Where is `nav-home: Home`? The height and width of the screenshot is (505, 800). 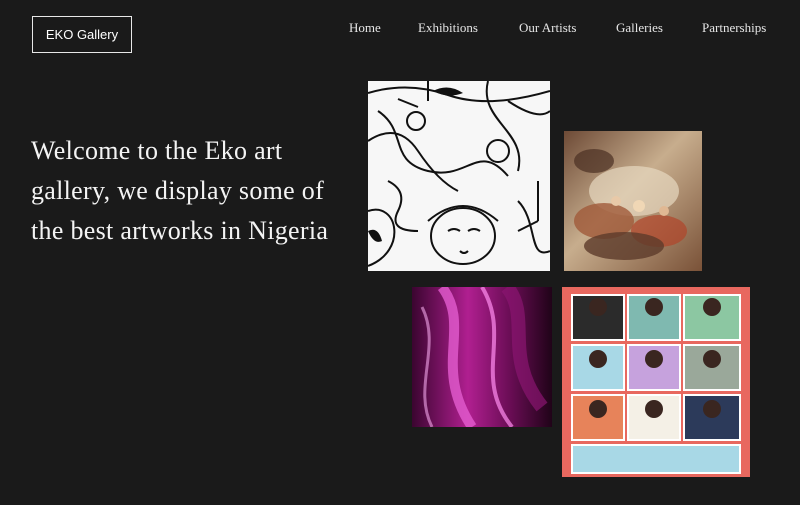 nav-home: Home is located at coordinates (365, 28).